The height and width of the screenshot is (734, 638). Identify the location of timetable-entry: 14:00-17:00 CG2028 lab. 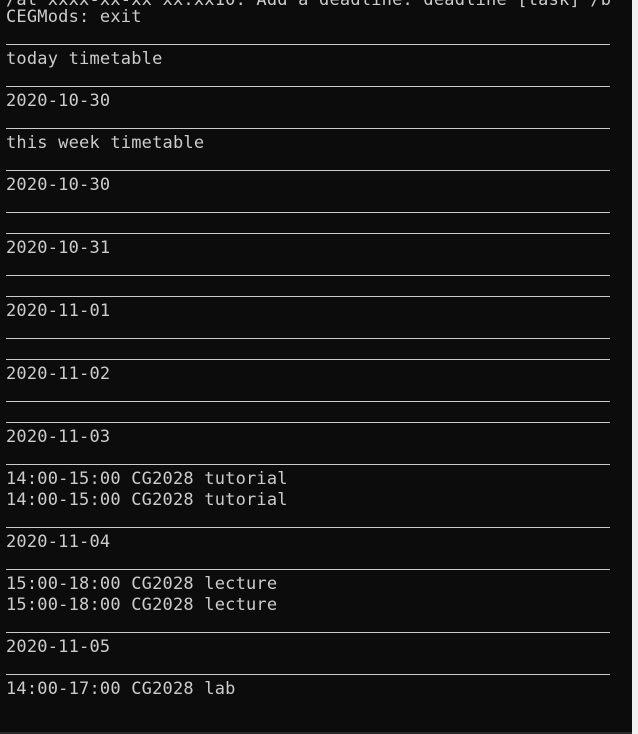
(121, 689).